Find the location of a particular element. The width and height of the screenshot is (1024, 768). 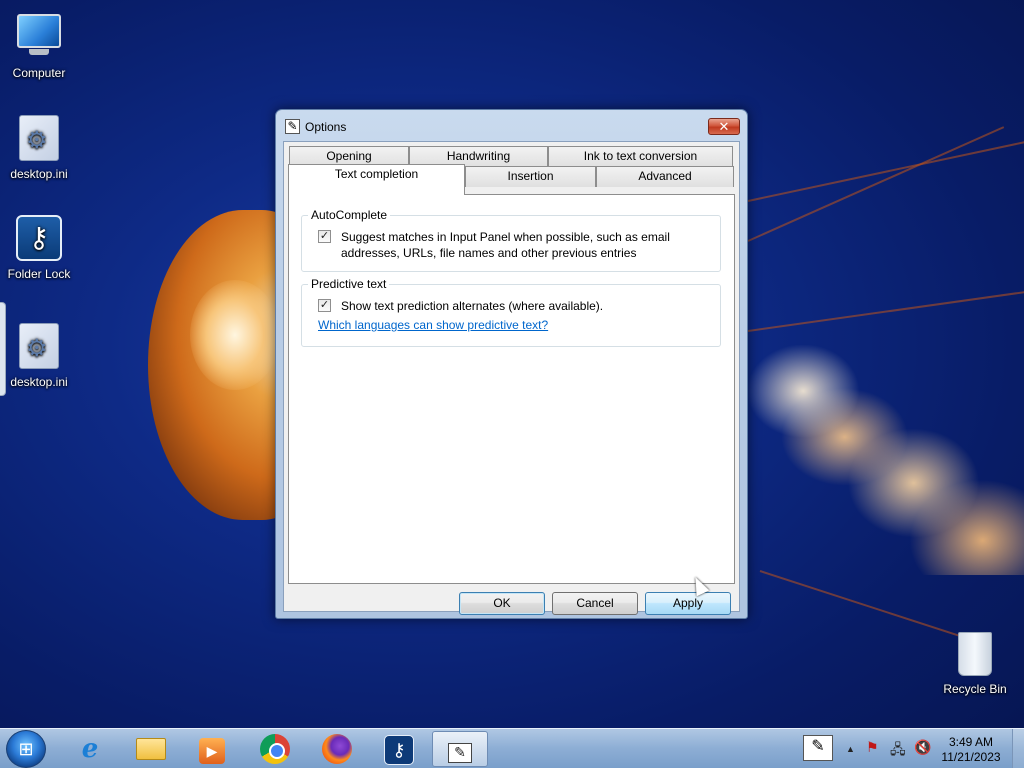

ok-button: OK is located at coordinates (502, 603).